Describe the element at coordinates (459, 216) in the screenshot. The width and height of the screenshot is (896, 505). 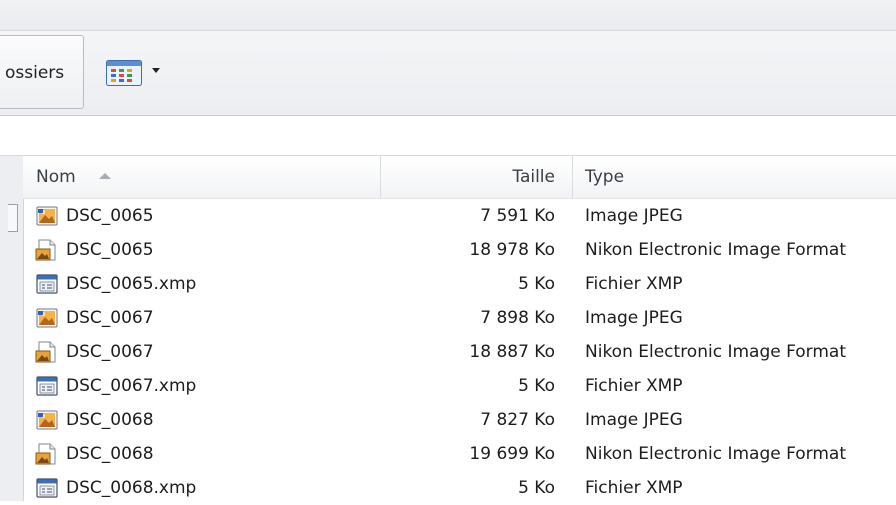
I see `file-row: DSC_0065 7 591 Ko Image JPEG` at that location.